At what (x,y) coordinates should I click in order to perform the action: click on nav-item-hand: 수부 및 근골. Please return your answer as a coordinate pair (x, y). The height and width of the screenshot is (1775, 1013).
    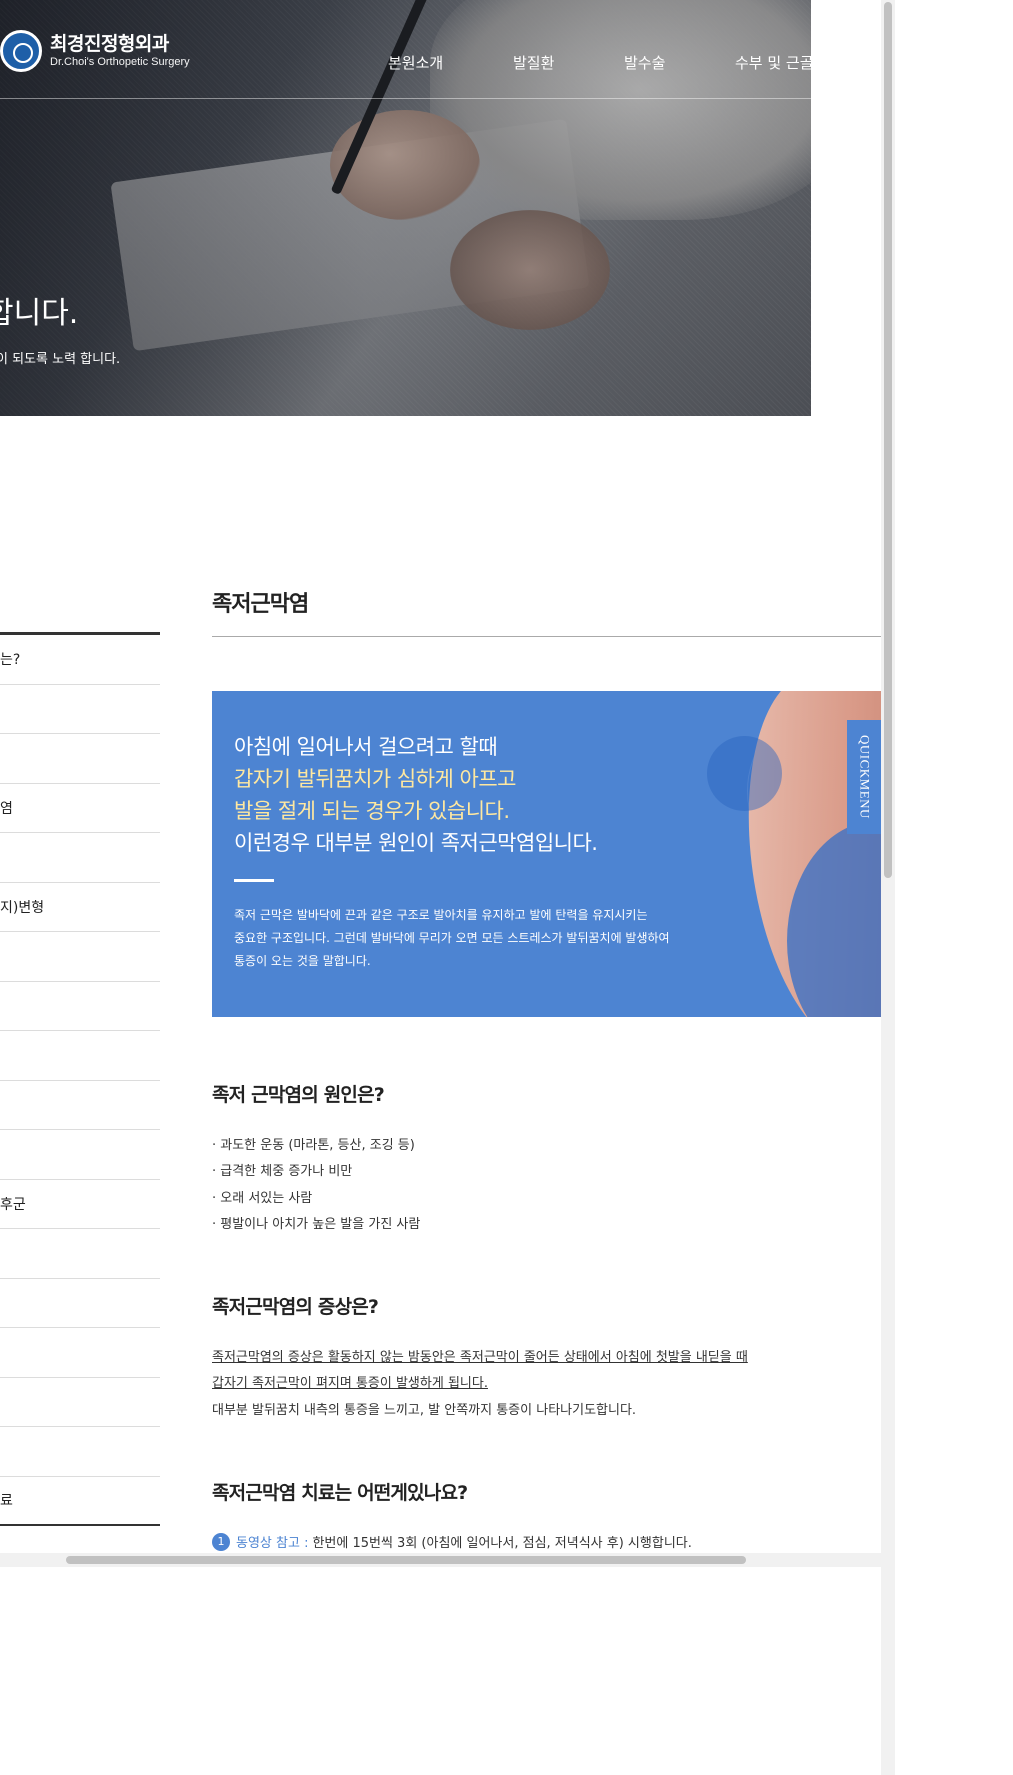
    Looking at the image, I should click on (773, 62).